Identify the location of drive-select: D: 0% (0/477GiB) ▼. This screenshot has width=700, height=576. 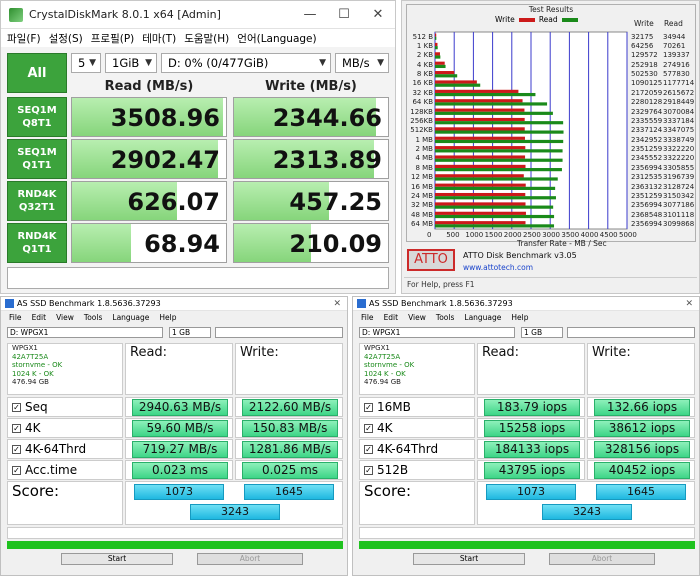
(246, 63).